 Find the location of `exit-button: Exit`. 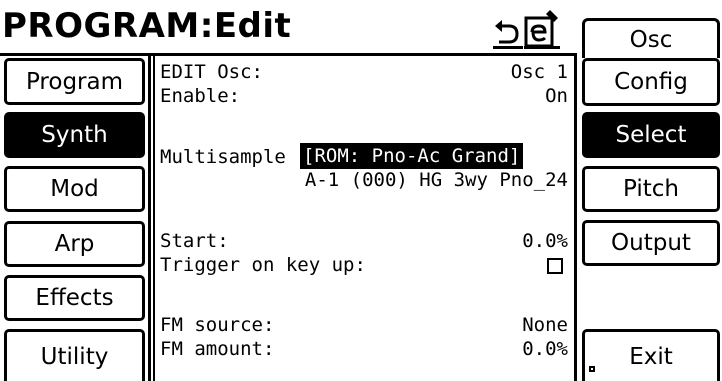

exit-button: Exit is located at coordinates (651, 355).